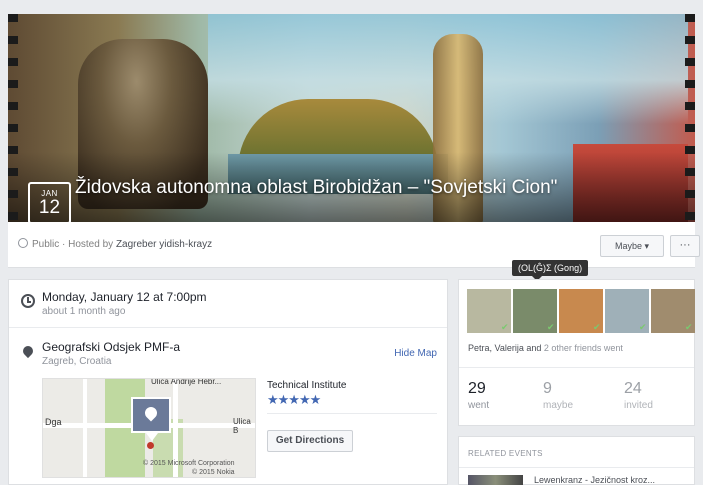  What do you see at coordinates (558, 395) in the screenshot?
I see `stat-maybe: 9 maybe` at bounding box center [558, 395].